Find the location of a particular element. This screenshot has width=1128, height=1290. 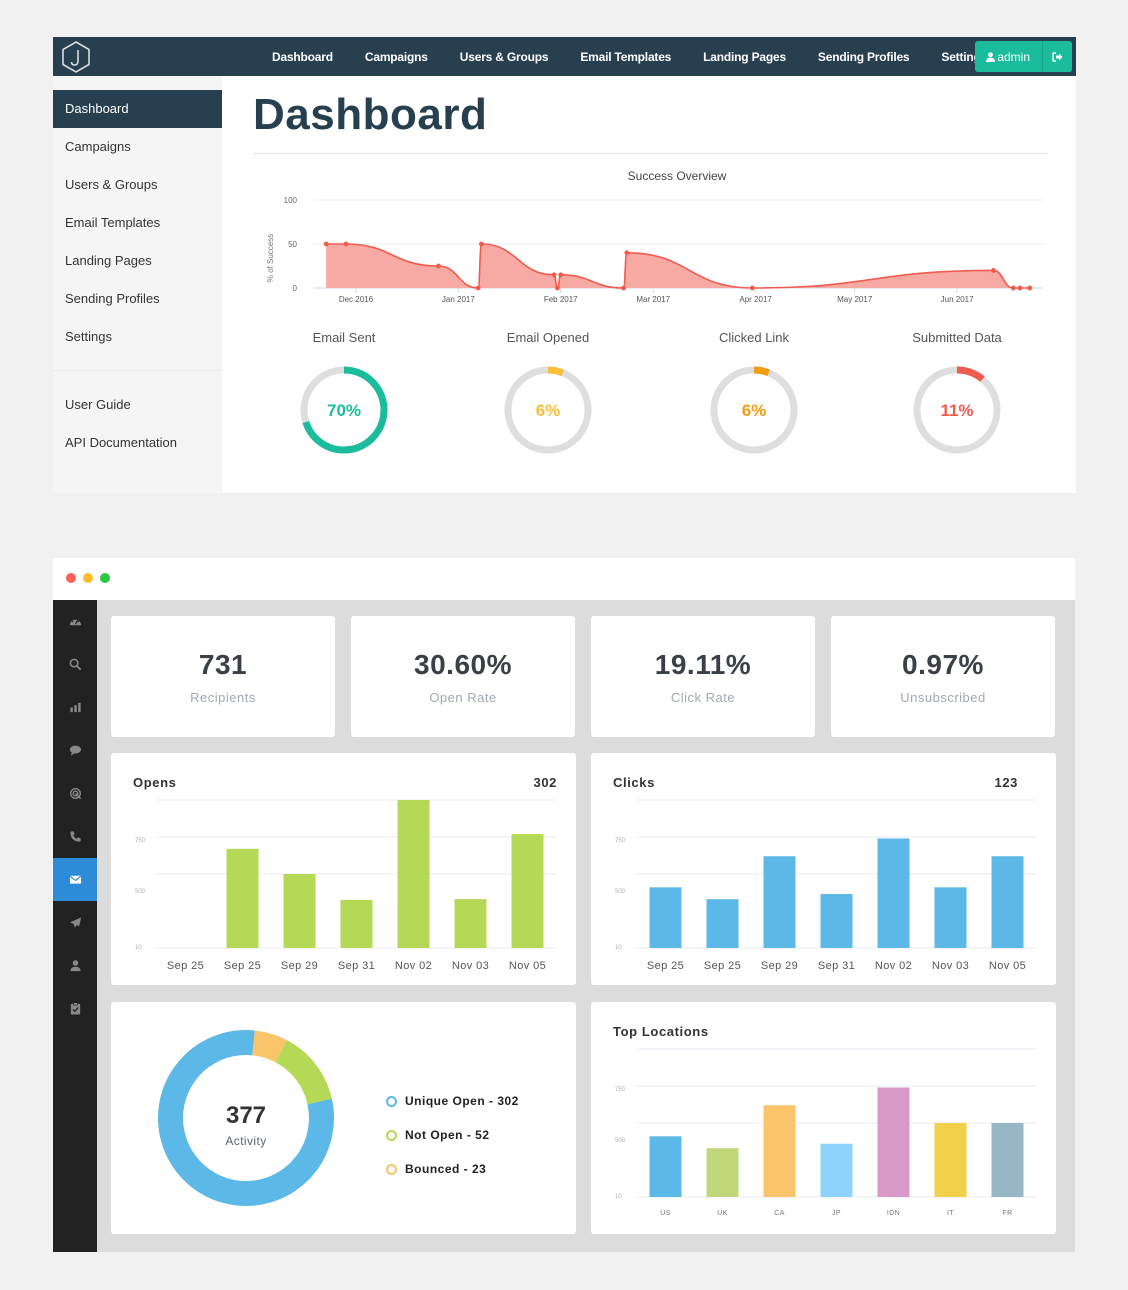

window-close-button is located at coordinates (71, 578).